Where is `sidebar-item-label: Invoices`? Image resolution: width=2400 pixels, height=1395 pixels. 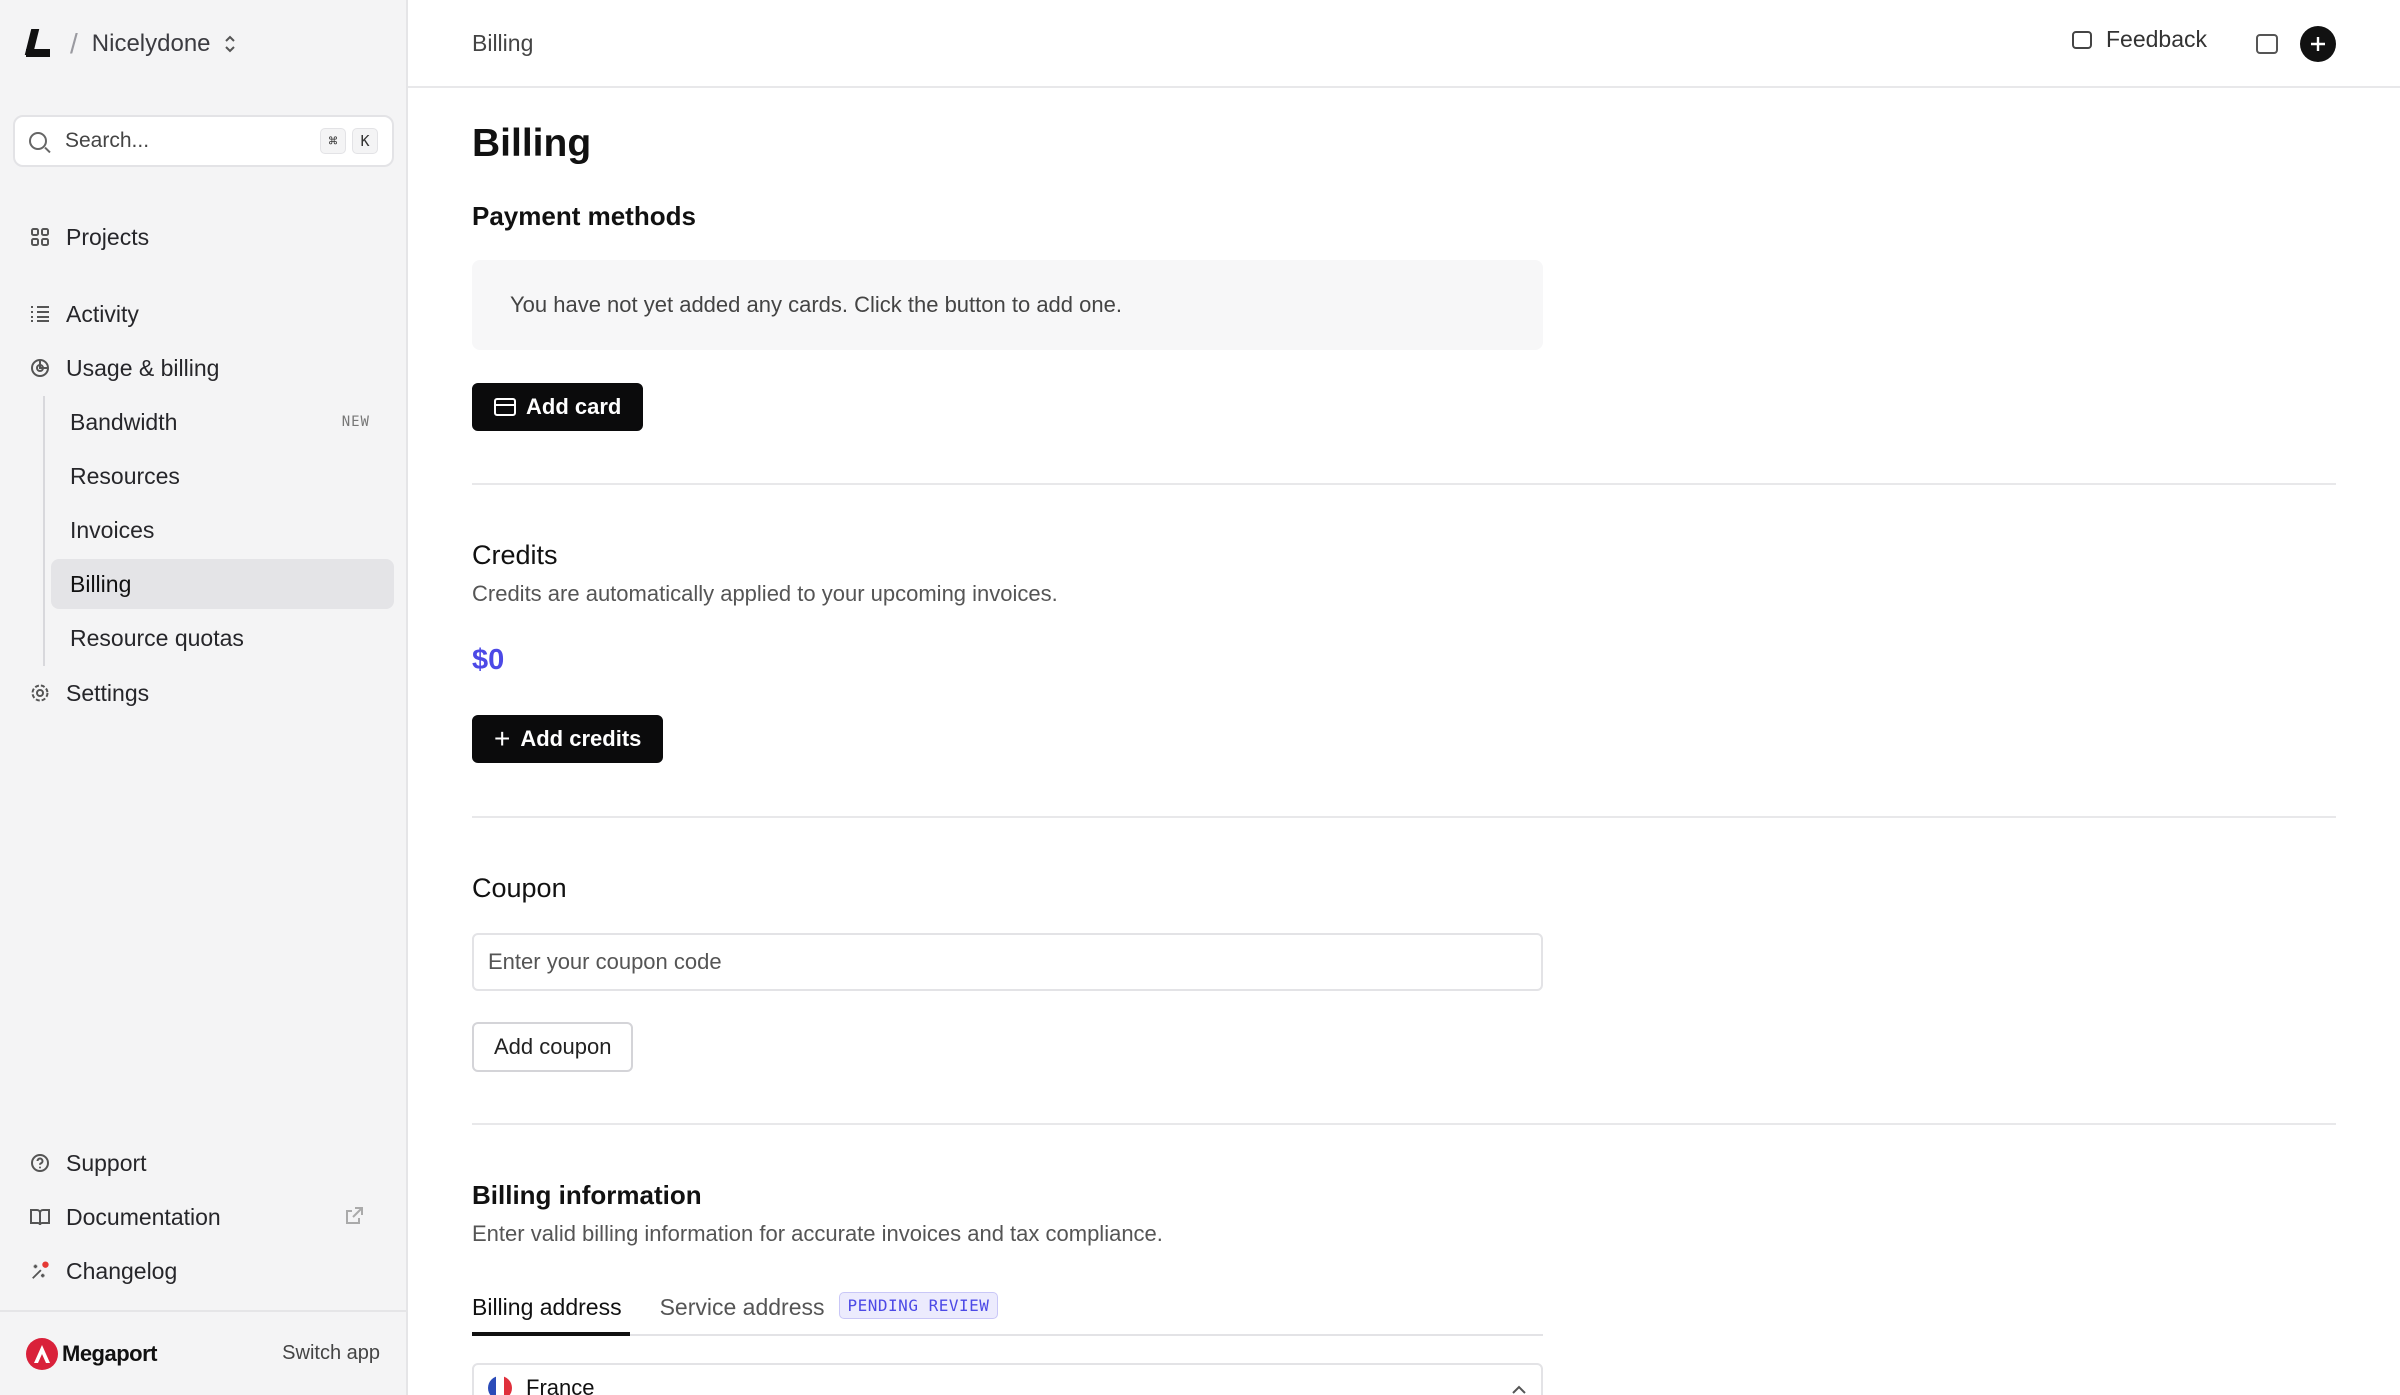 sidebar-item-label: Invoices is located at coordinates (112, 529).